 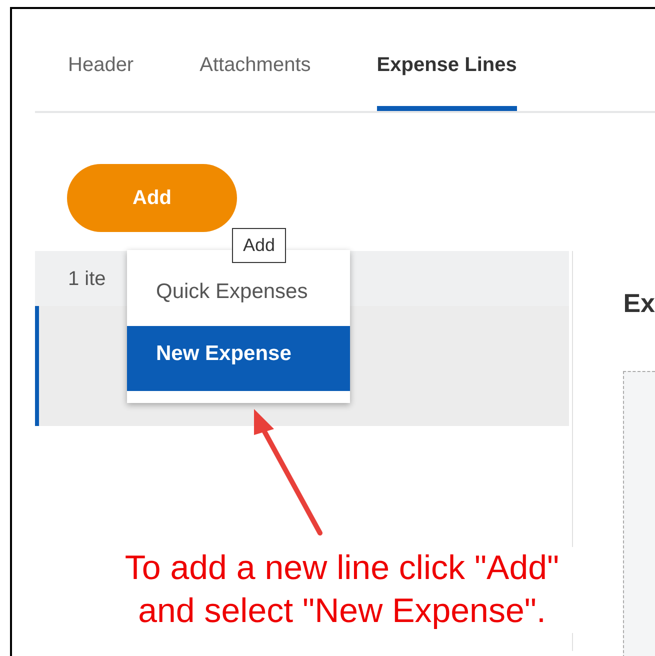 What do you see at coordinates (259, 245) in the screenshot?
I see `tooltip: Add` at bounding box center [259, 245].